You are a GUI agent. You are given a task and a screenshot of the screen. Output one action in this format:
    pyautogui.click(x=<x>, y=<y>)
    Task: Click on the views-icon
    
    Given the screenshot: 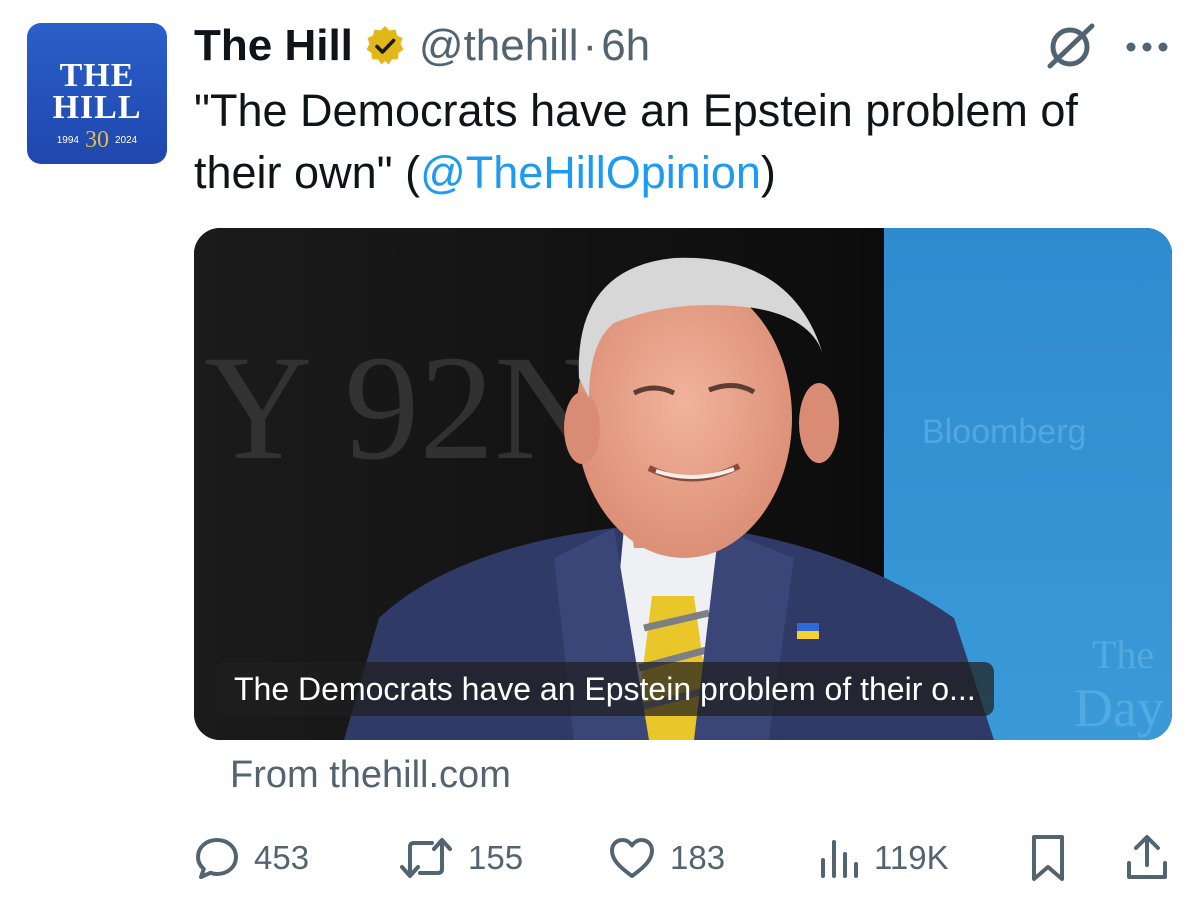 What is the action you would take?
    pyautogui.click(x=839, y=859)
    